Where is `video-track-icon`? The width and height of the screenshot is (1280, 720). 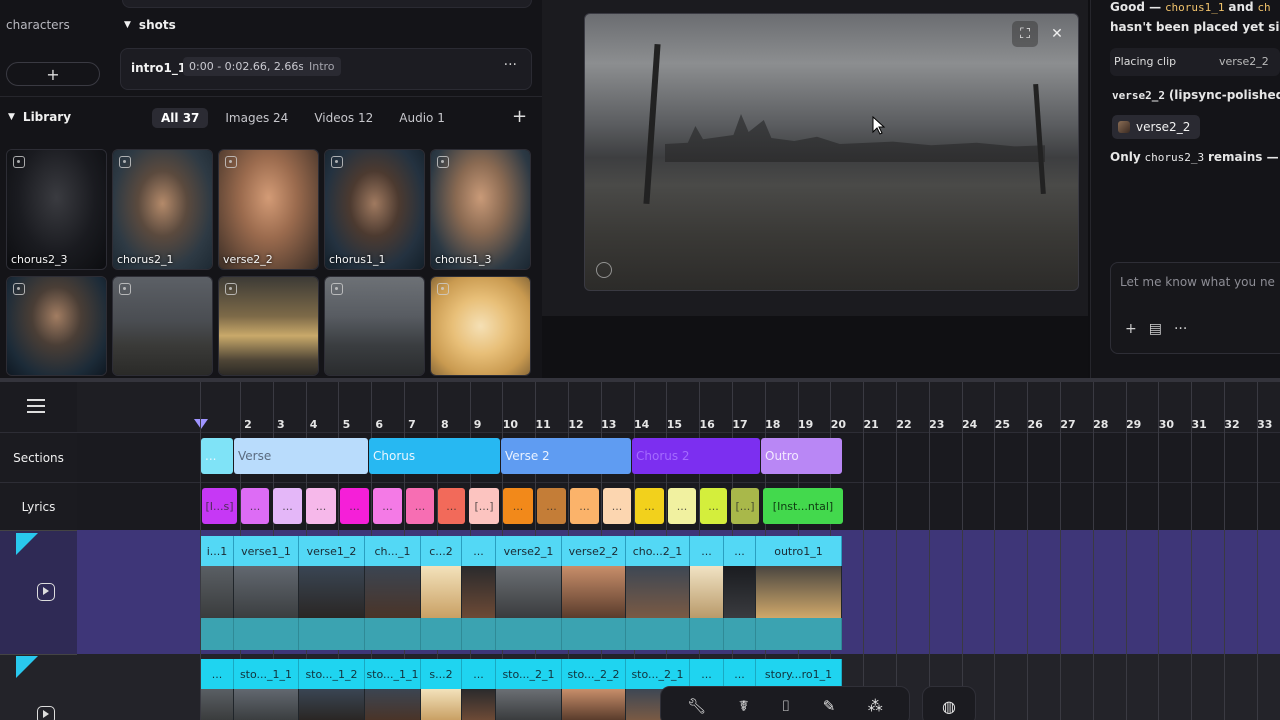
video-track-icon is located at coordinates (46, 713).